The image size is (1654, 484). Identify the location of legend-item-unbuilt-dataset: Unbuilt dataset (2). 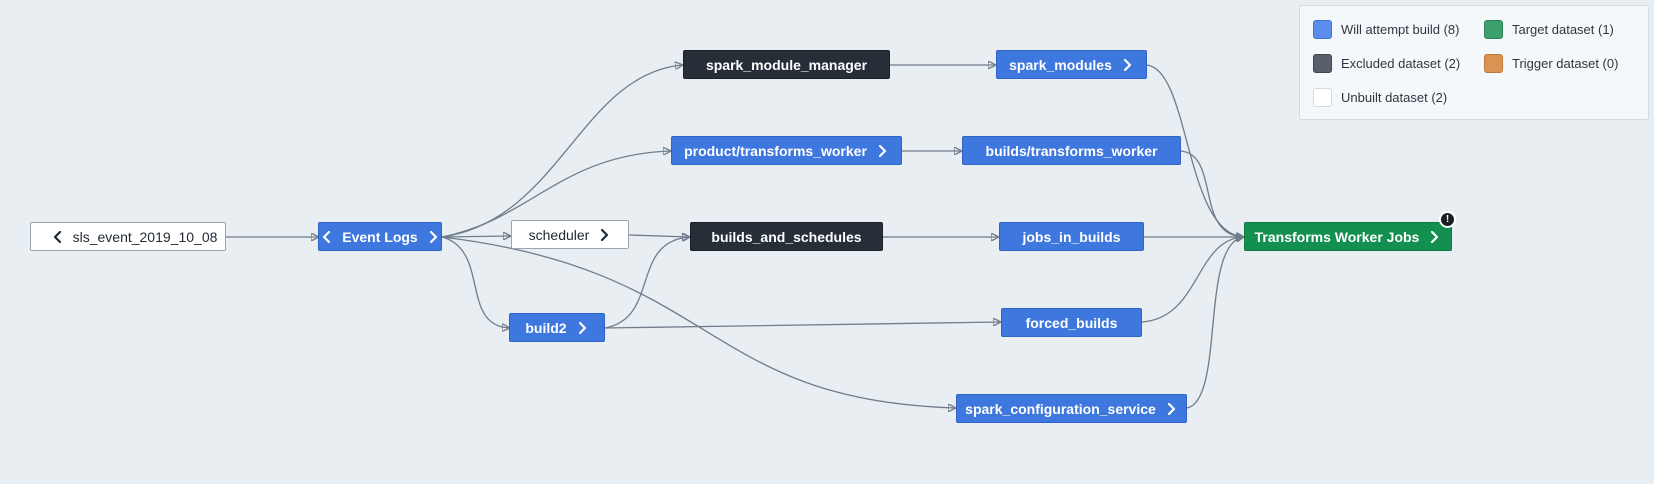
(1380, 97).